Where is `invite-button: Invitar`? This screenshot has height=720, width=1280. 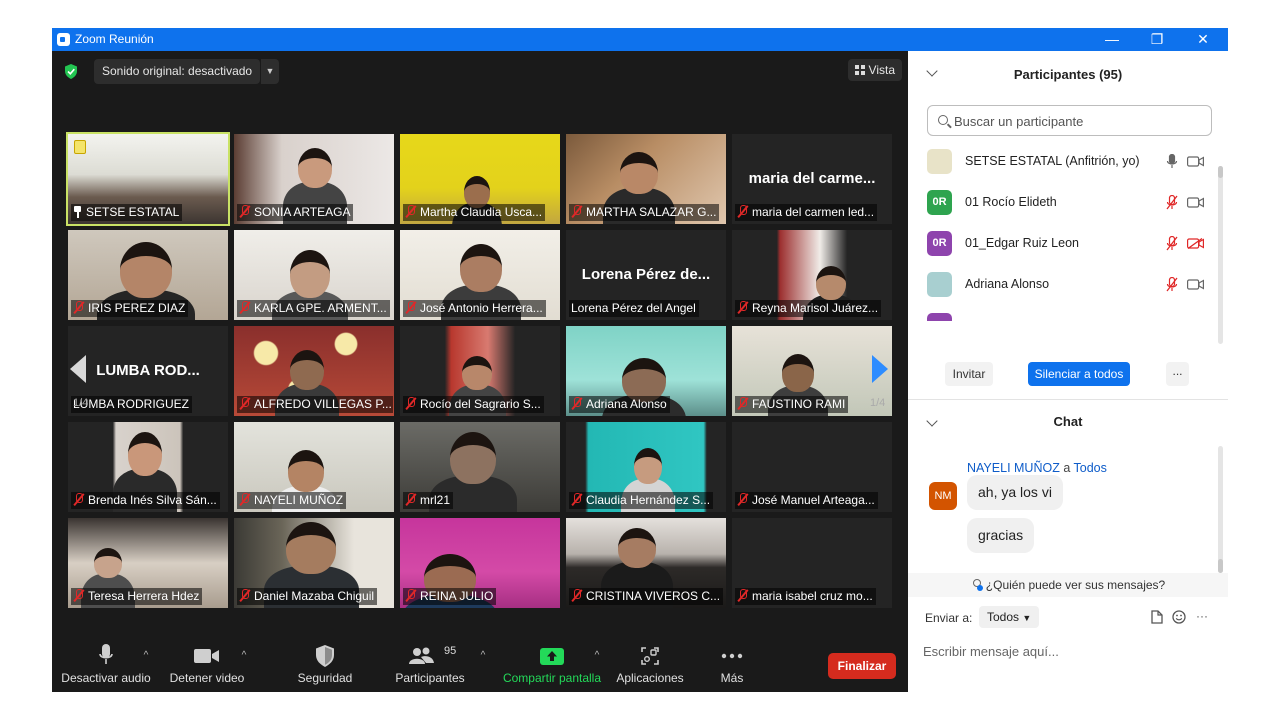
invite-button: Invitar is located at coordinates (969, 374).